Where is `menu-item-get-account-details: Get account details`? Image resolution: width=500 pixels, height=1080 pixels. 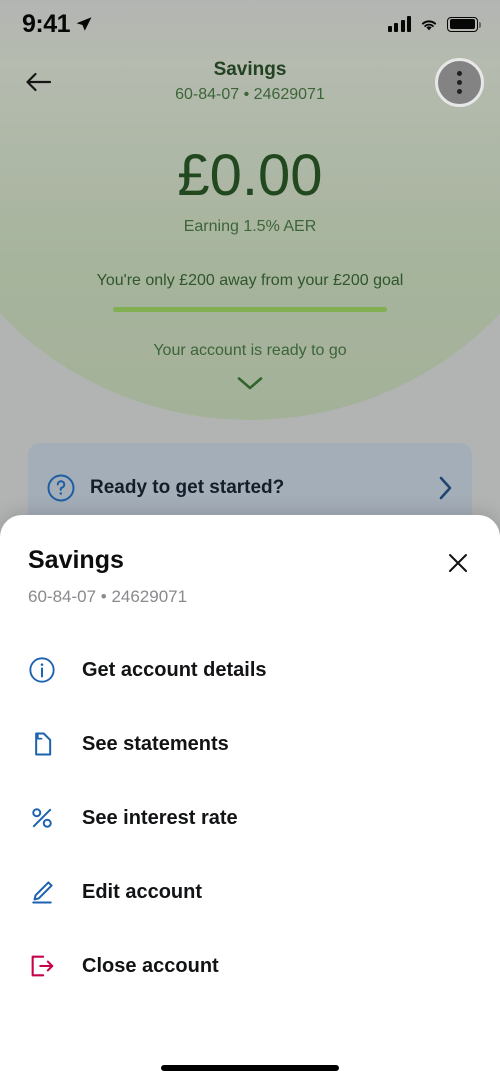
menu-item-get-account-details: Get account details is located at coordinates (250, 670).